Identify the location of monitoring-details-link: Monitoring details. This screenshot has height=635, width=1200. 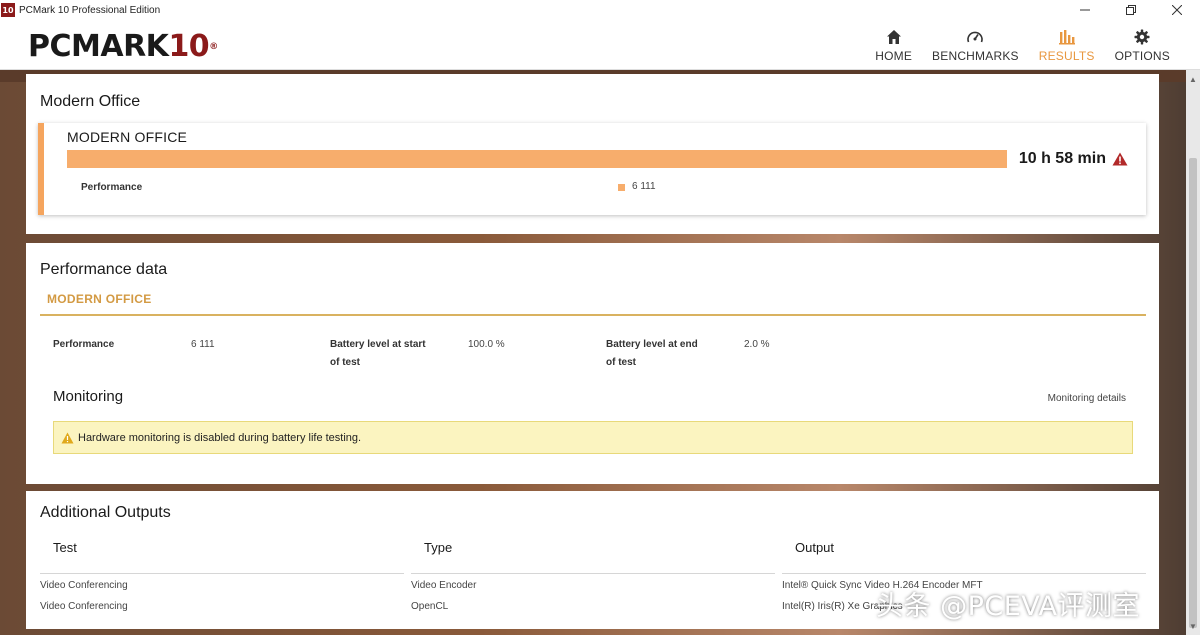
(1087, 398).